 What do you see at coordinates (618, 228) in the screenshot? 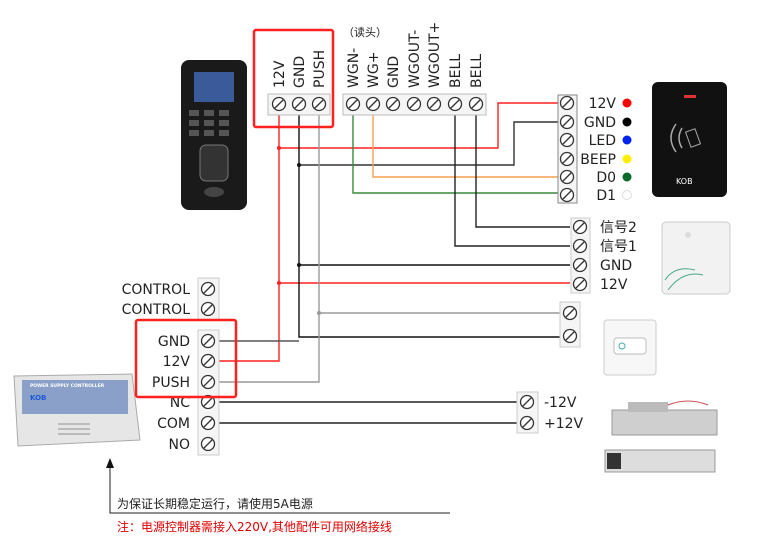
I see `doorbell-label-signal2: 信号2` at bounding box center [618, 228].